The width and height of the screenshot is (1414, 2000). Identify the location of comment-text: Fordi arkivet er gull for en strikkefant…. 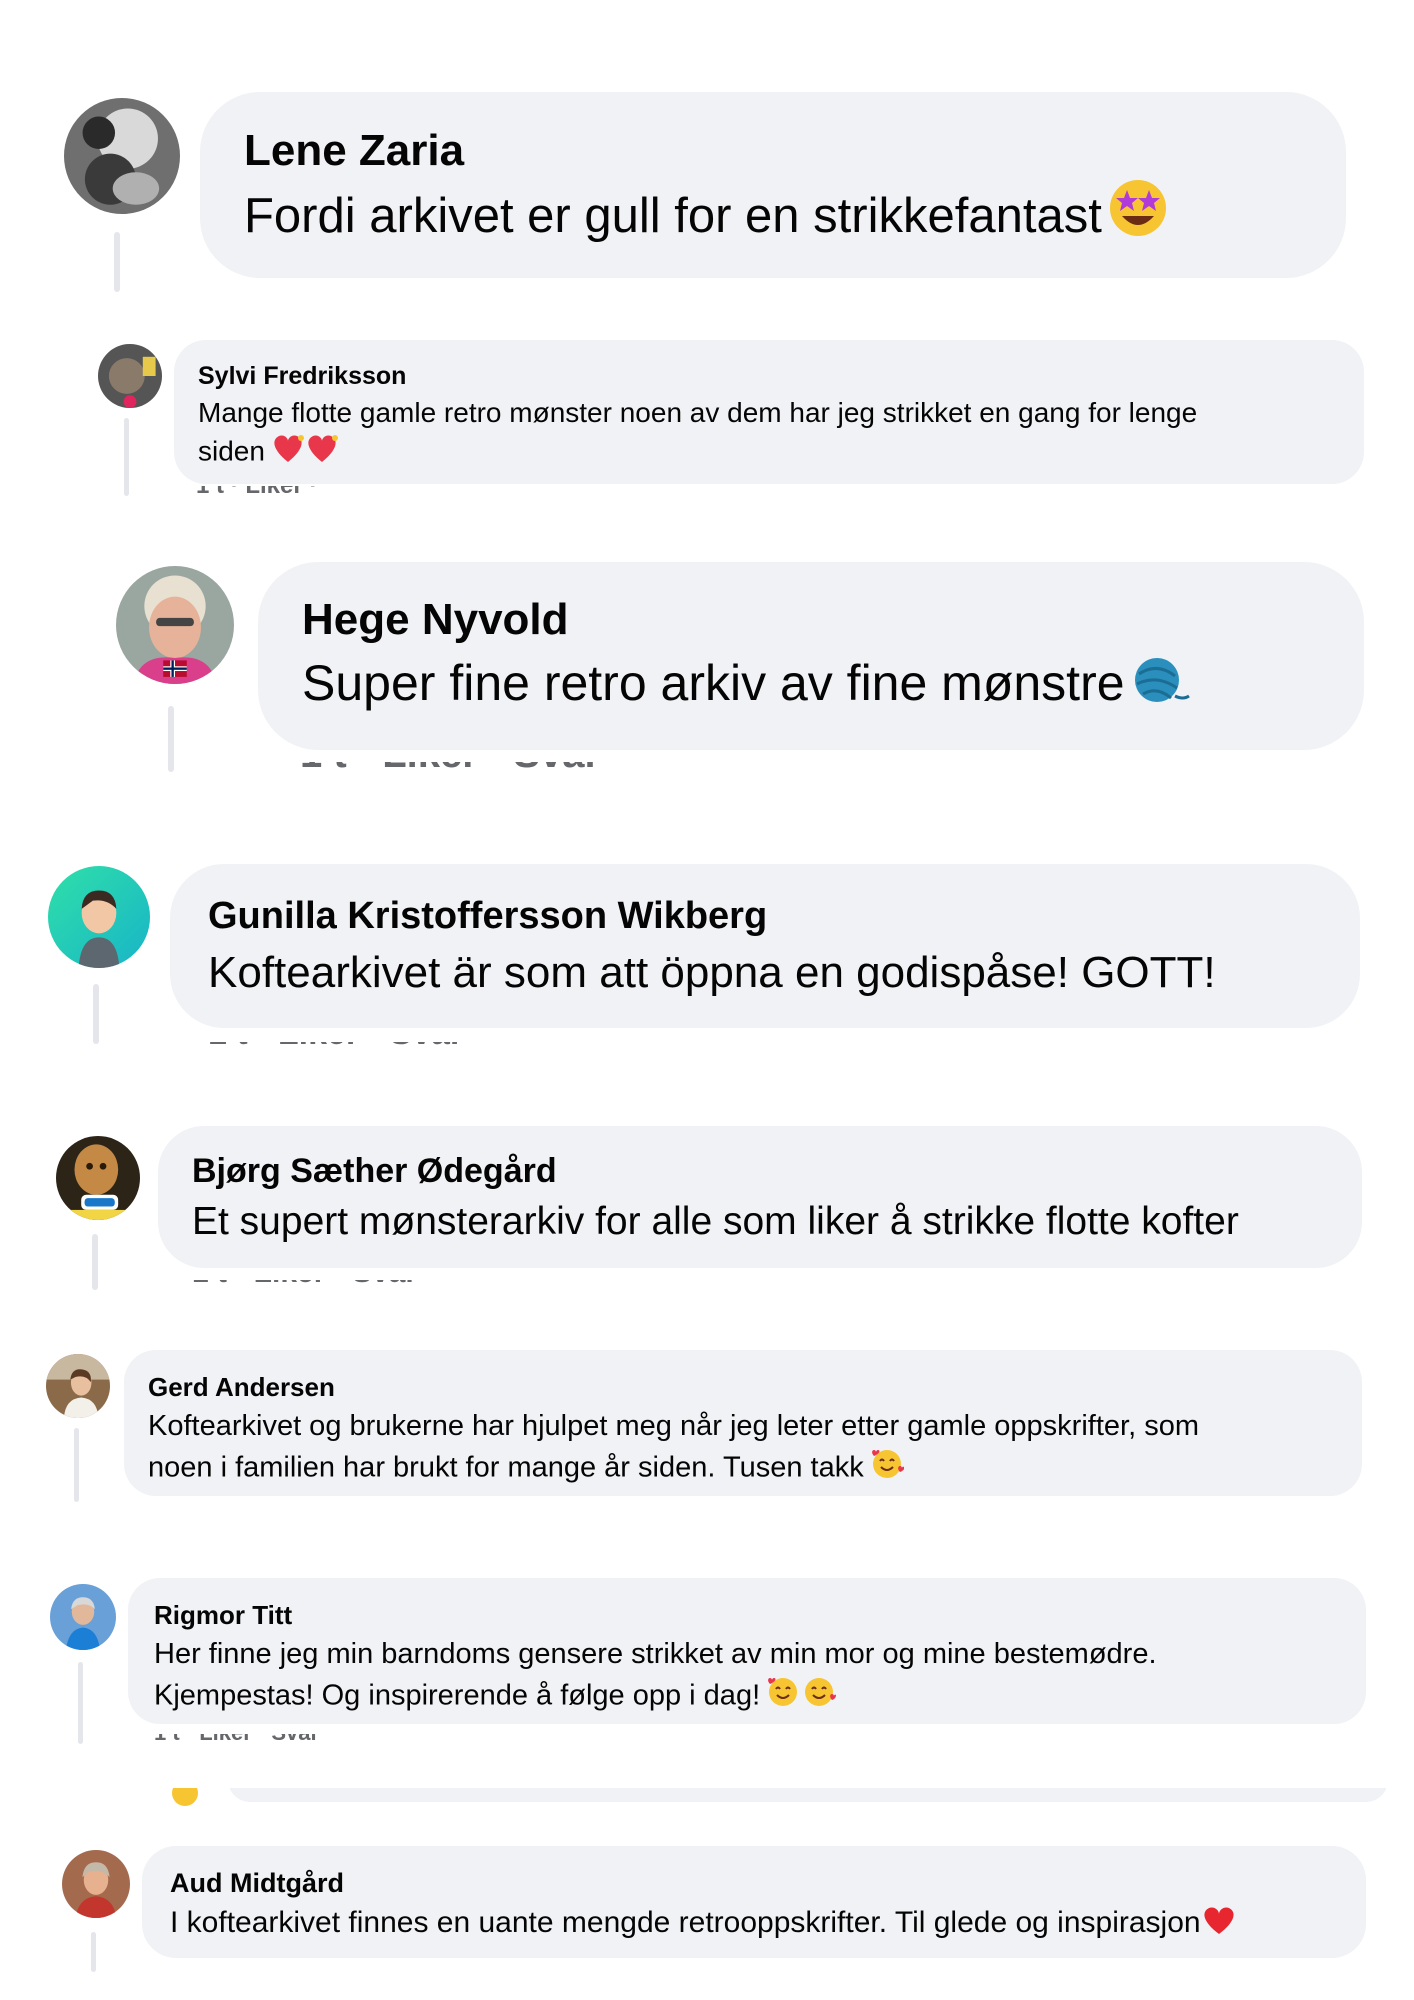
(773, 213).